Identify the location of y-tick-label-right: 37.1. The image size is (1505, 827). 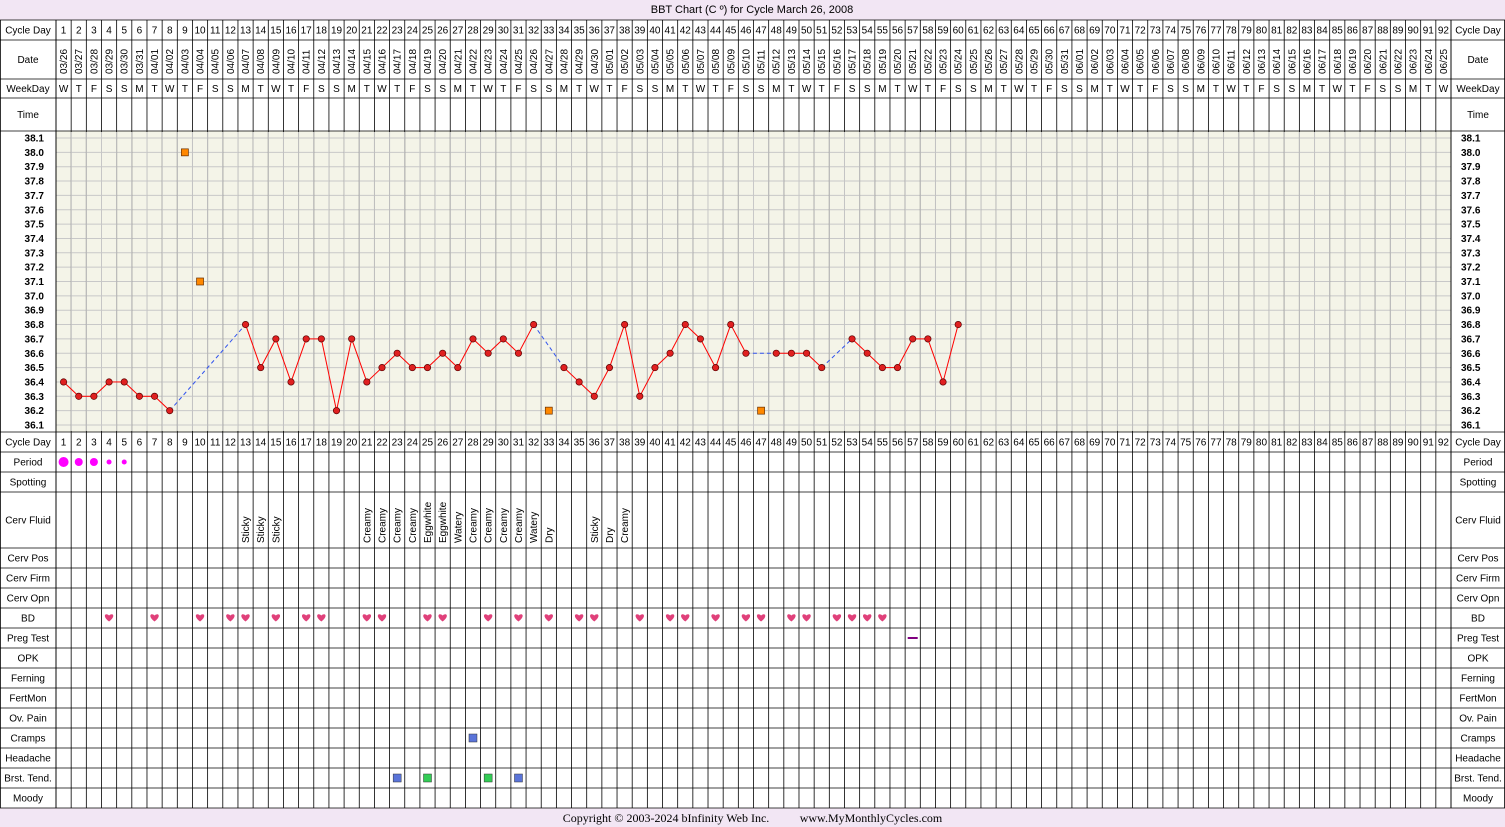
(1471, 282).